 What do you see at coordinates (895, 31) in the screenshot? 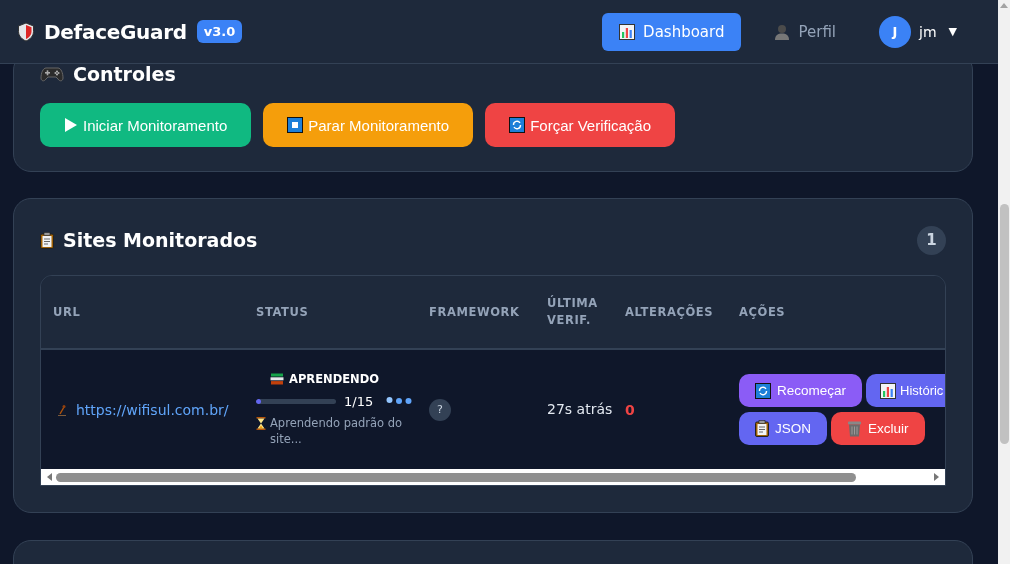
I see `user-avatar: J` at bounding box center [895, 31].